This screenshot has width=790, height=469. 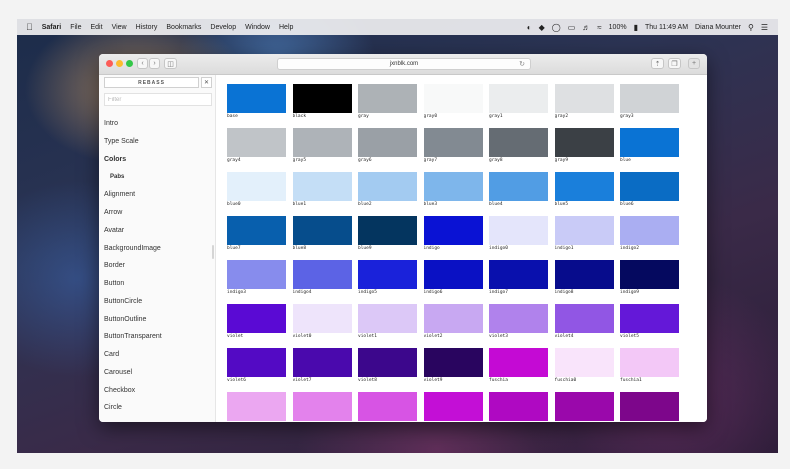 I want to click on color-swatch: gray0, so click(x=453, y=103).